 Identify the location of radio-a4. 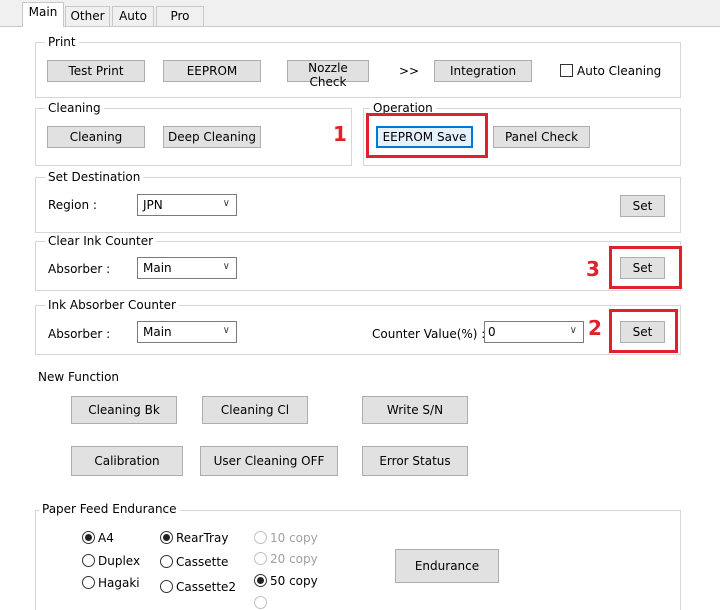
(88, 537).